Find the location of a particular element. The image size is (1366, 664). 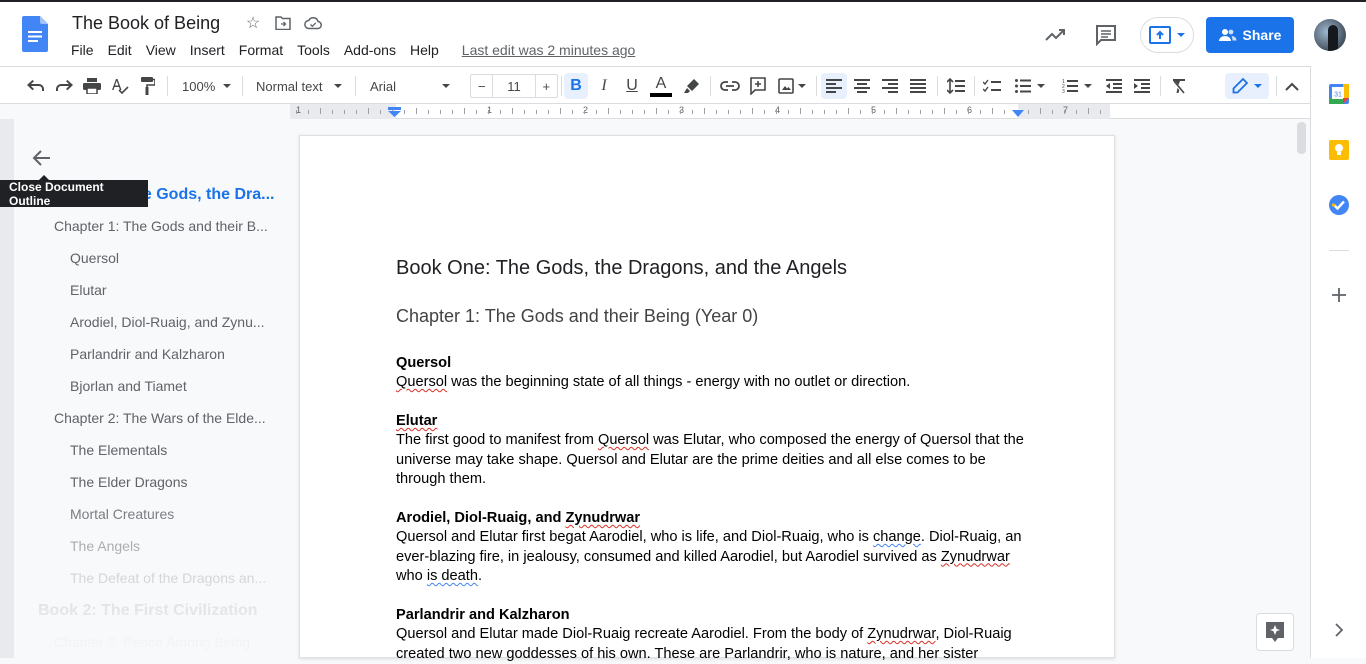

italic-button: I is located at coordinates (604, 86).